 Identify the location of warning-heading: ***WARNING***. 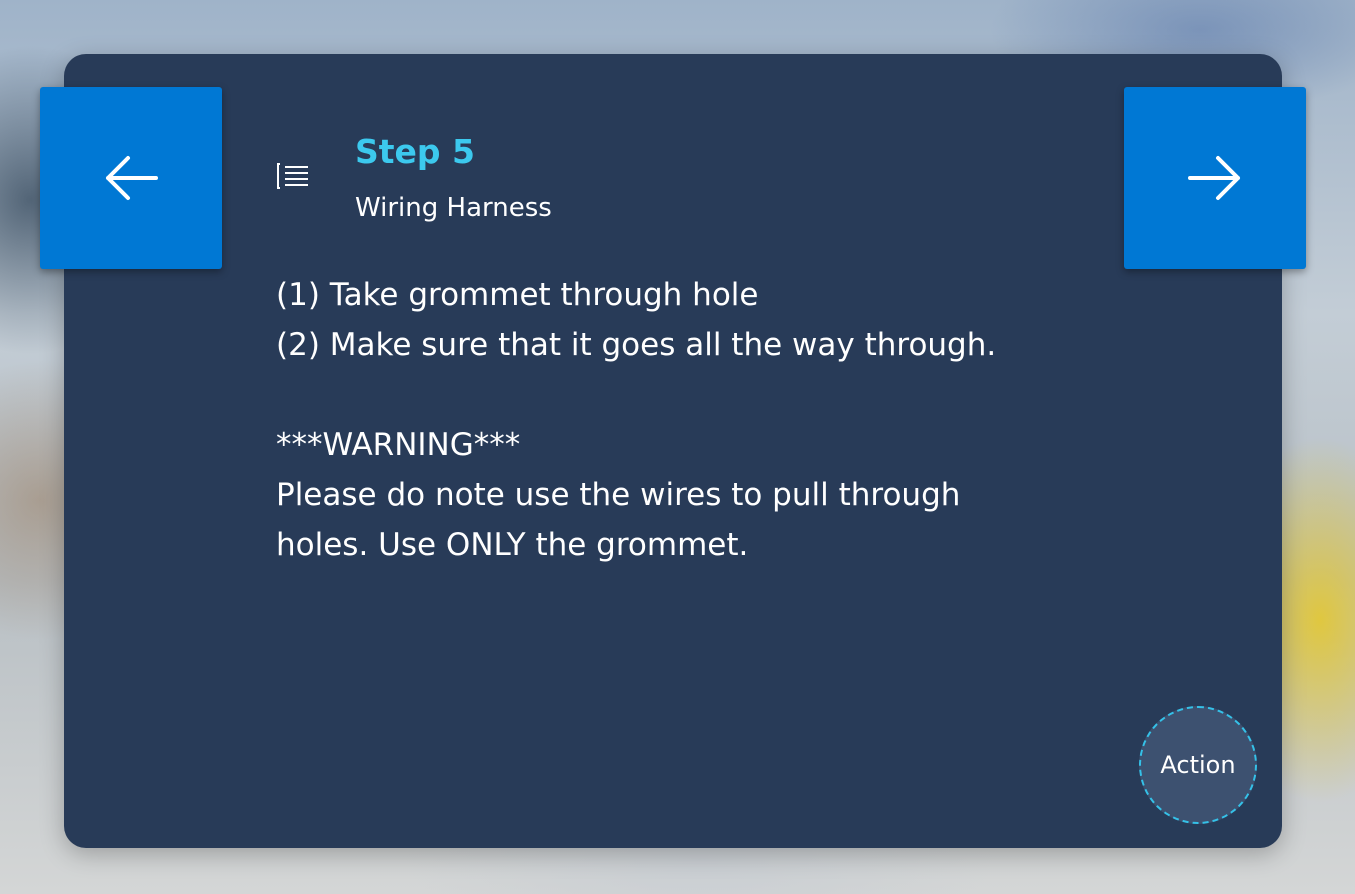
(398, 445).